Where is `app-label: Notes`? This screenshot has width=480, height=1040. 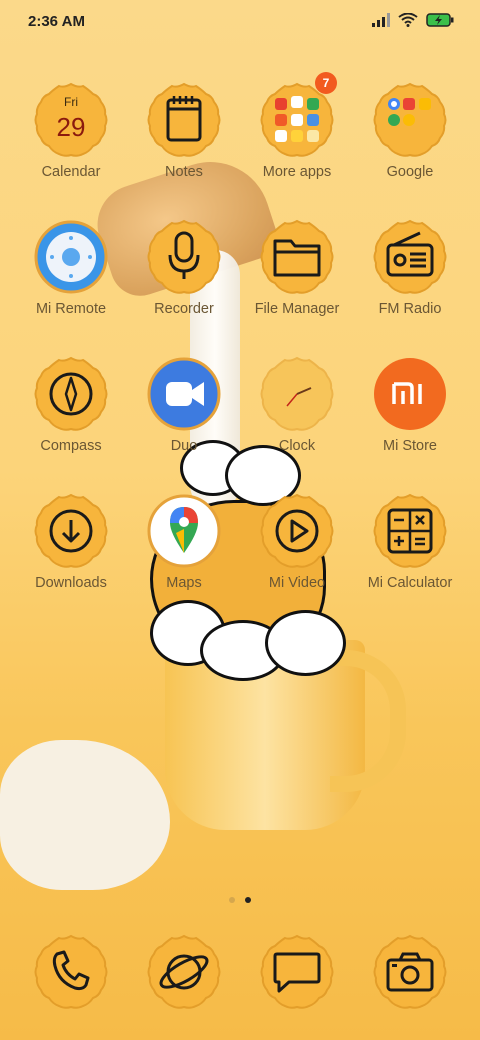 app-label: Notes is located at coordinates (184, 172).